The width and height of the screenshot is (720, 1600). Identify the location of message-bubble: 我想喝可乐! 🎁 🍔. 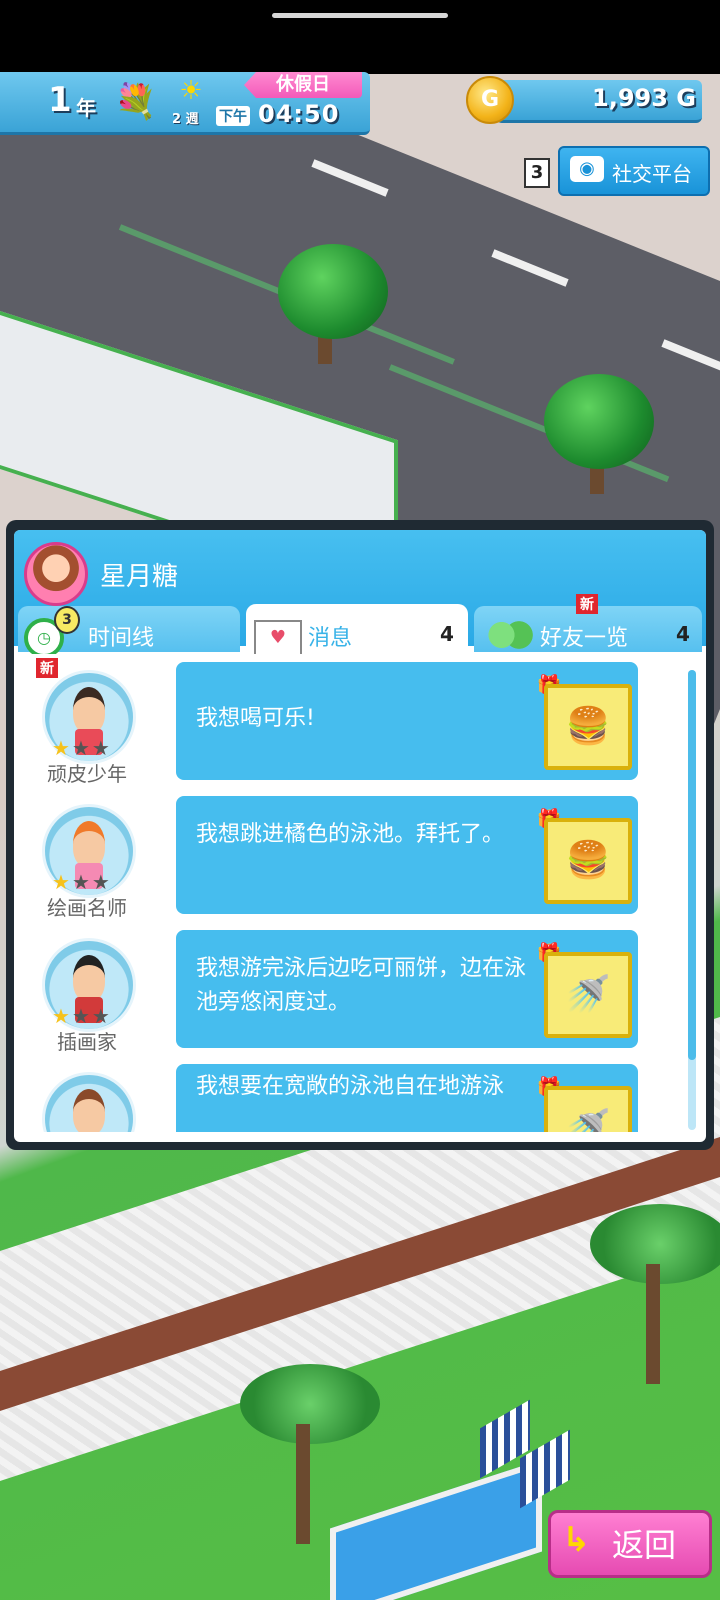
(407, 721).